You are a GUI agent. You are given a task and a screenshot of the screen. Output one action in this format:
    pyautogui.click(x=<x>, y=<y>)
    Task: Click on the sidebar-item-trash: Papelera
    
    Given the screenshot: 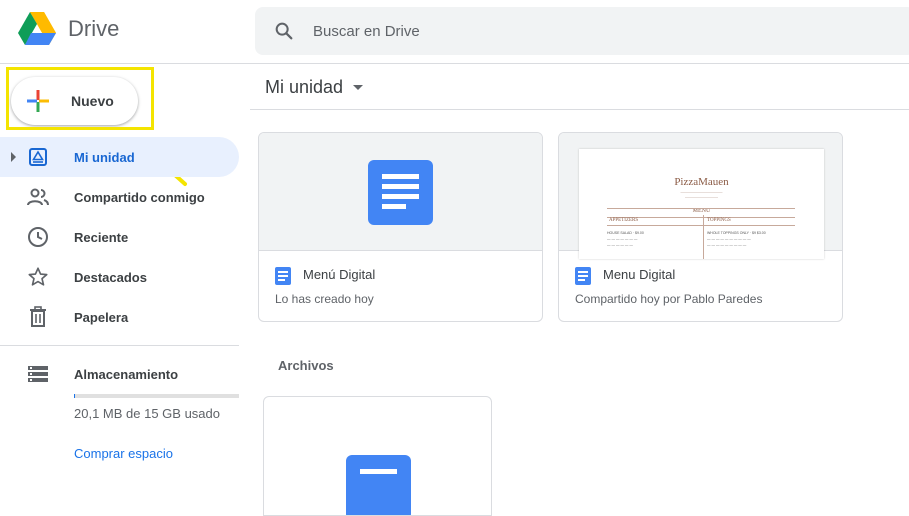 What is the action you would take?
    pyautogui.click(x=119, y=317)
    